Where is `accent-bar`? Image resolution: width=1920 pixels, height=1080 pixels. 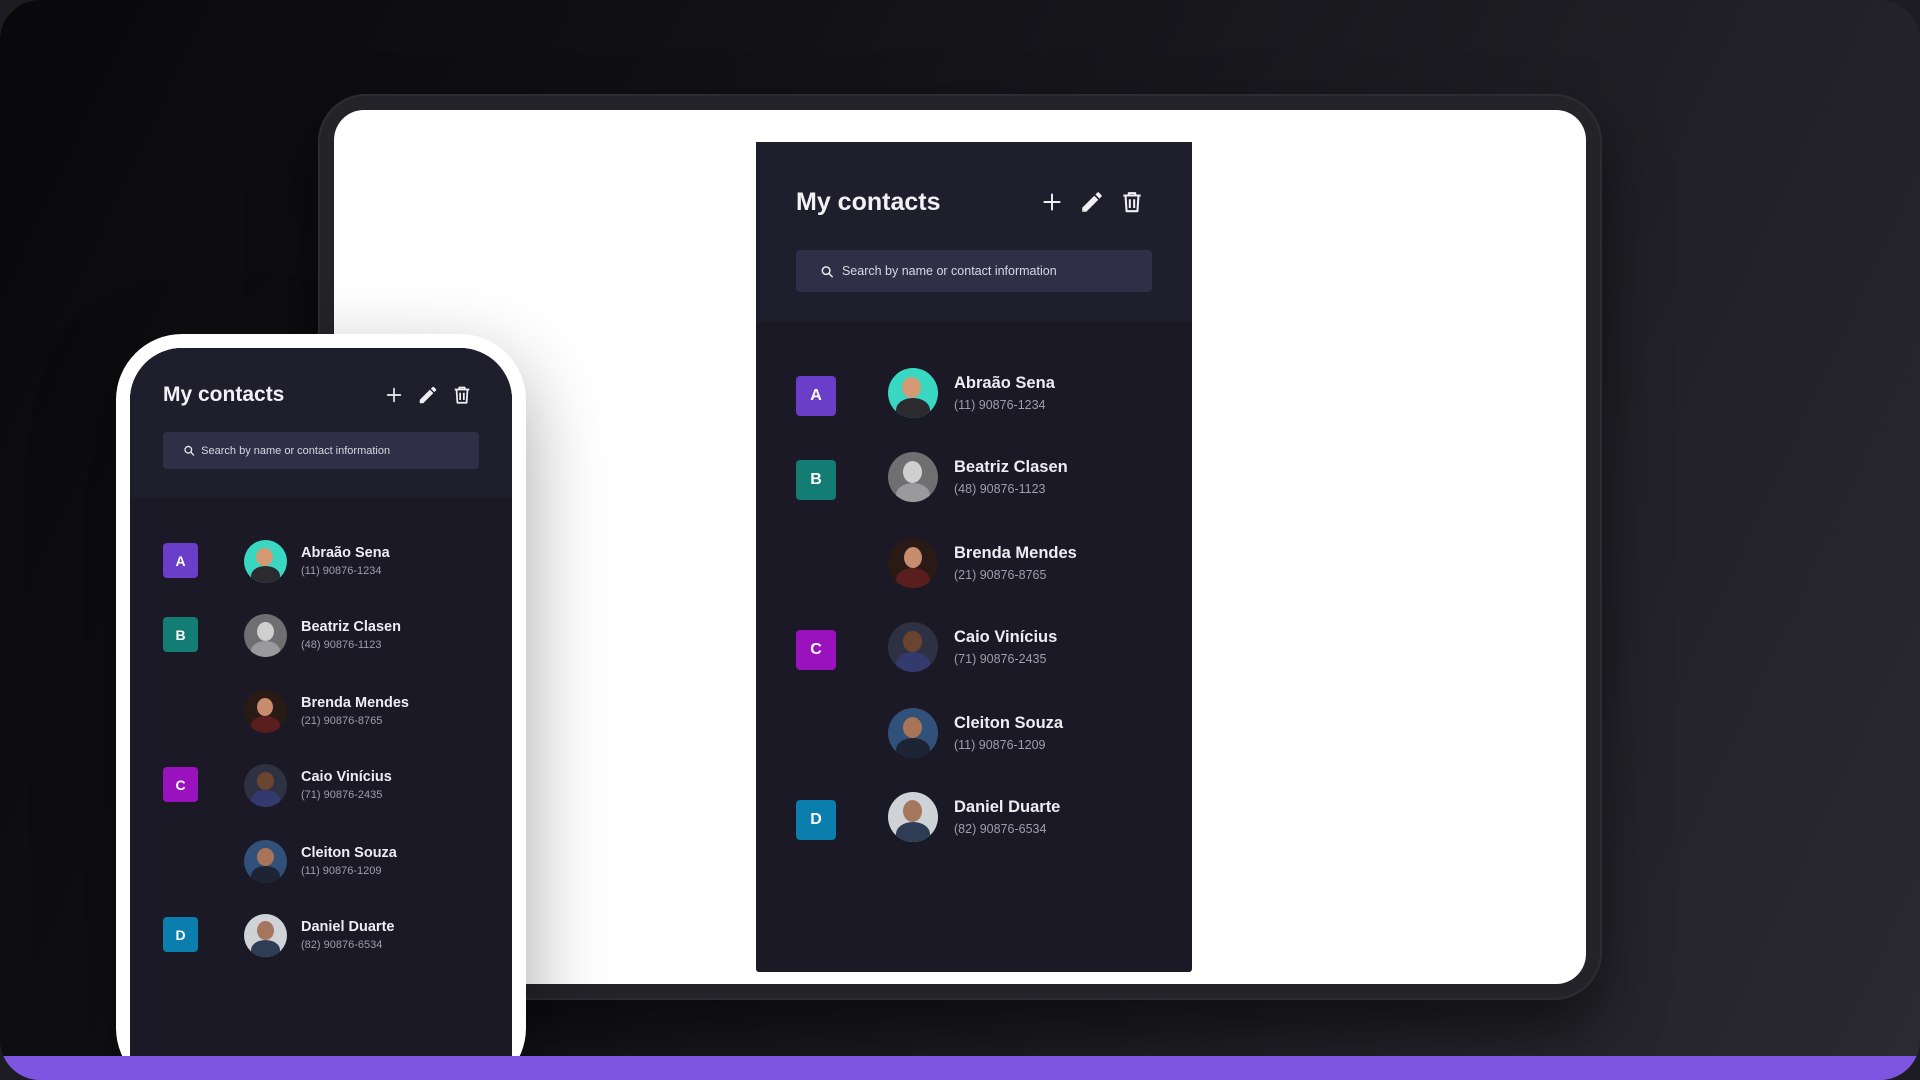 accent-bar is located at coordinates (960, 1068).